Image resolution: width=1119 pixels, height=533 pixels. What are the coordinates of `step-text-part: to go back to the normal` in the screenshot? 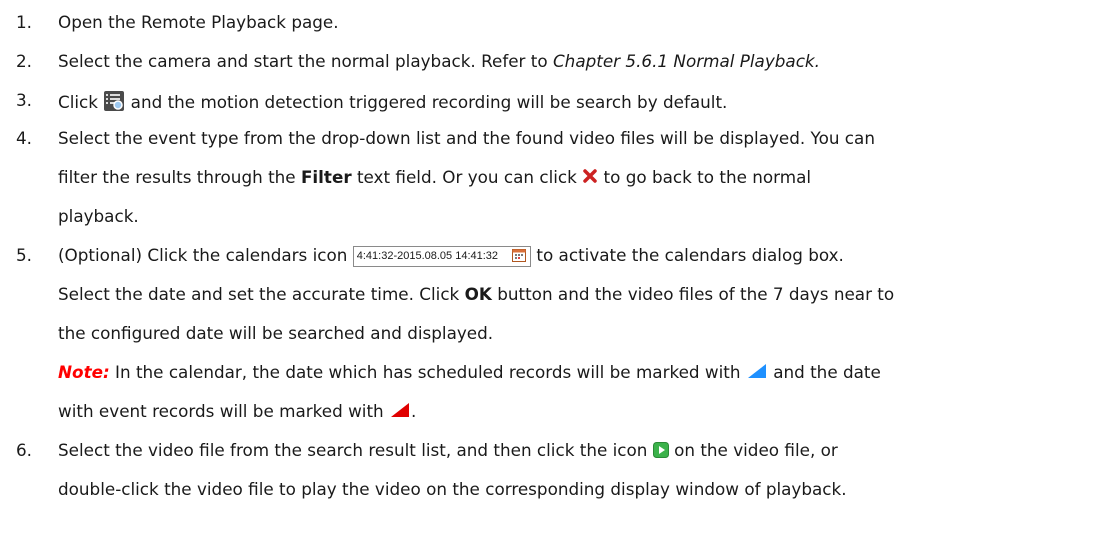 It's located at (705, 177).